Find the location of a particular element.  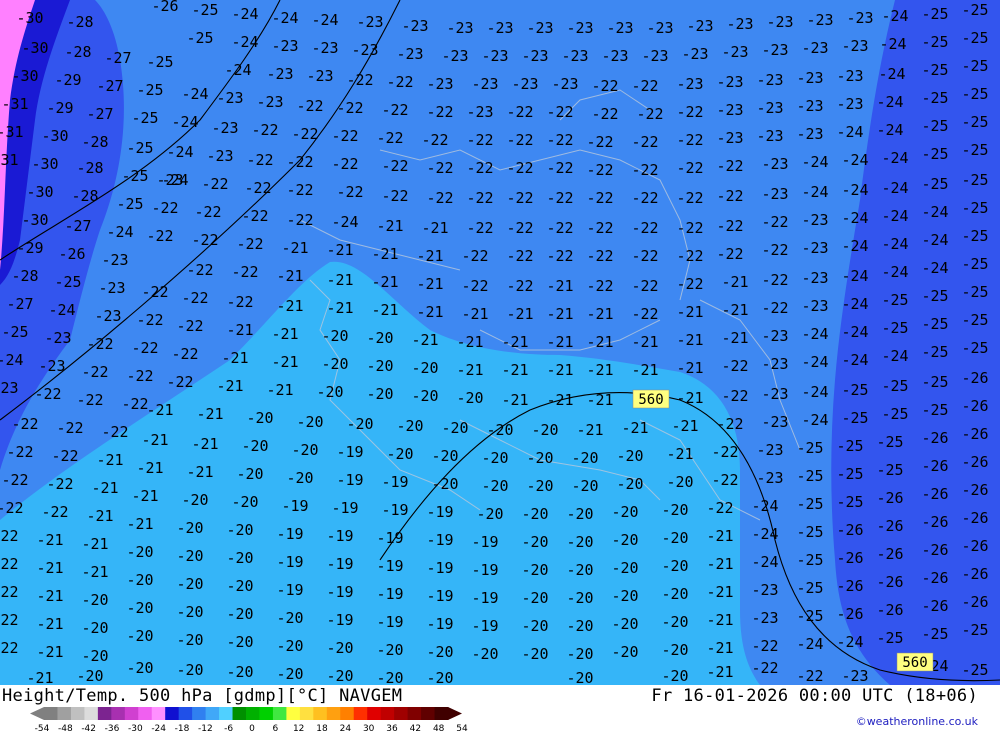

temp-label: -27 is located at coordinates (109, 86).